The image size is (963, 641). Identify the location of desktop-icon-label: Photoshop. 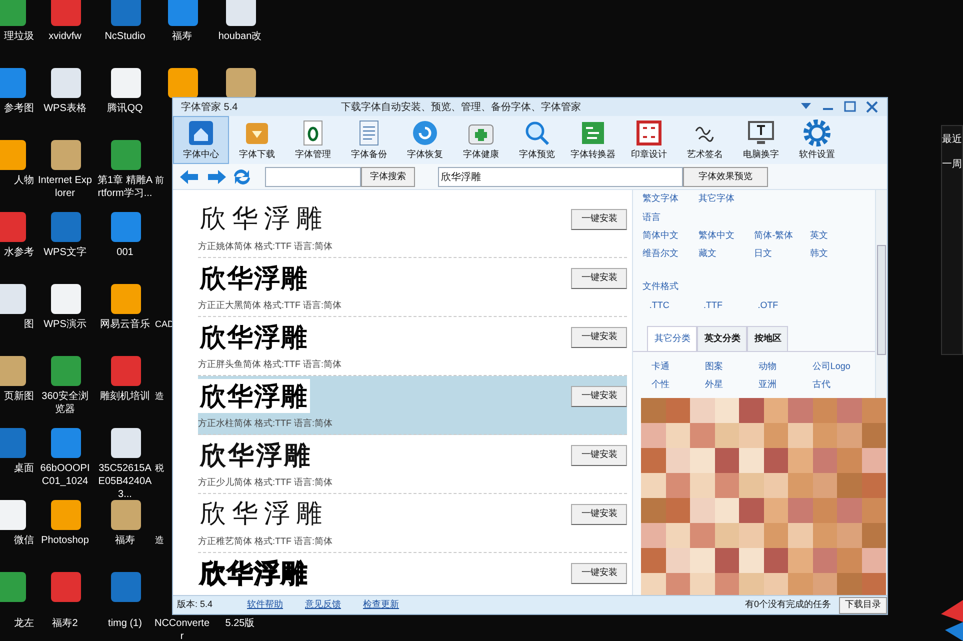
(65, 540).